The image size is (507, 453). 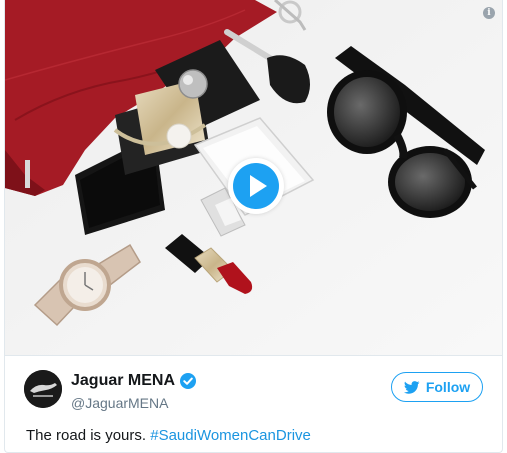 I want to click on tweet-body: The road is yours., so click(x=86, y=435).